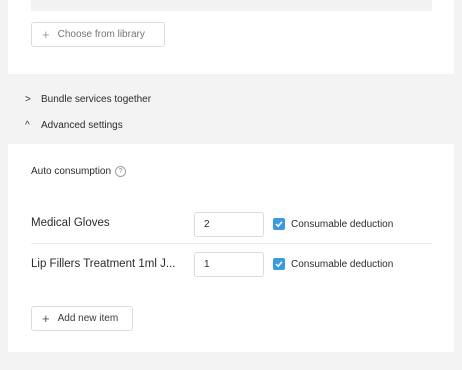 The height and width of the screenshot is (370, 462). I want to click on advanced-settings-toggle: ^ Advanced settings, so click(74, 125).